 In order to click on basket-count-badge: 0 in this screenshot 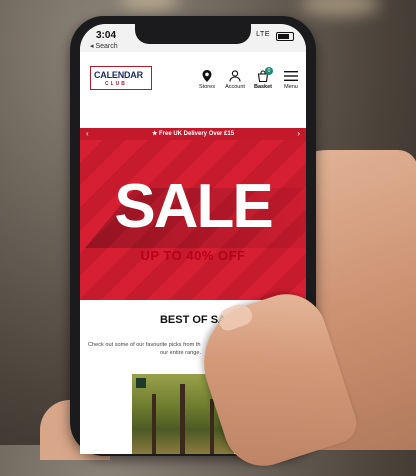, I will do `click(269, 71)`.